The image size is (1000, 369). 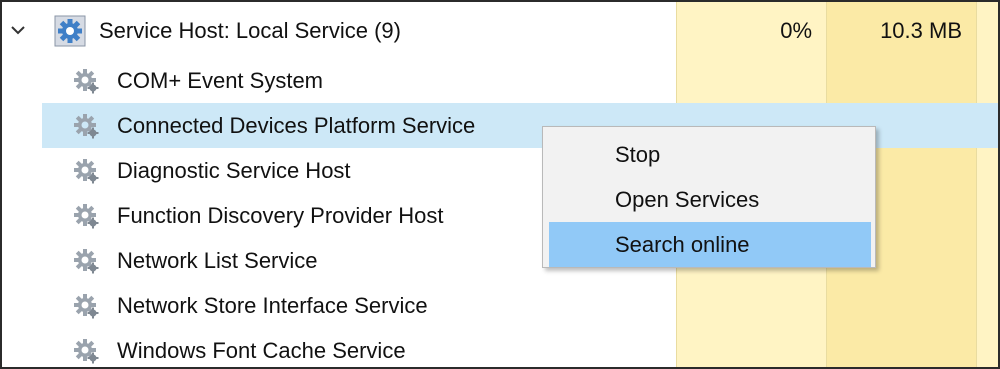 I want to click on service-label: Windows Font Cache Service, so click(x=261, y=350).